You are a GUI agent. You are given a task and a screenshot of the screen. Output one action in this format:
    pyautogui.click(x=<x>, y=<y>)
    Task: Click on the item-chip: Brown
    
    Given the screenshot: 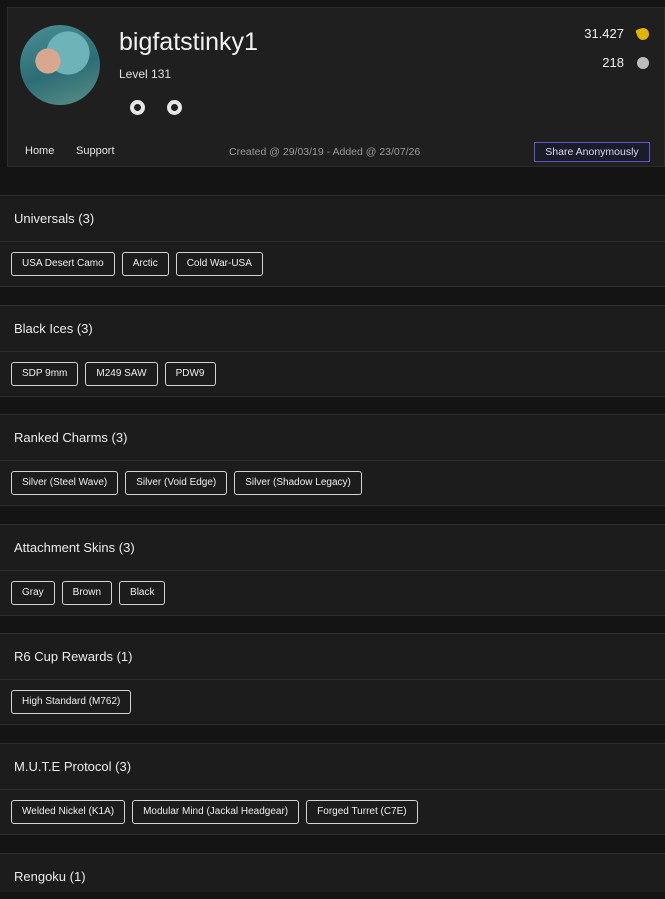 What is the action you would take?
    pyautogui.click(x=87, y=593)
    